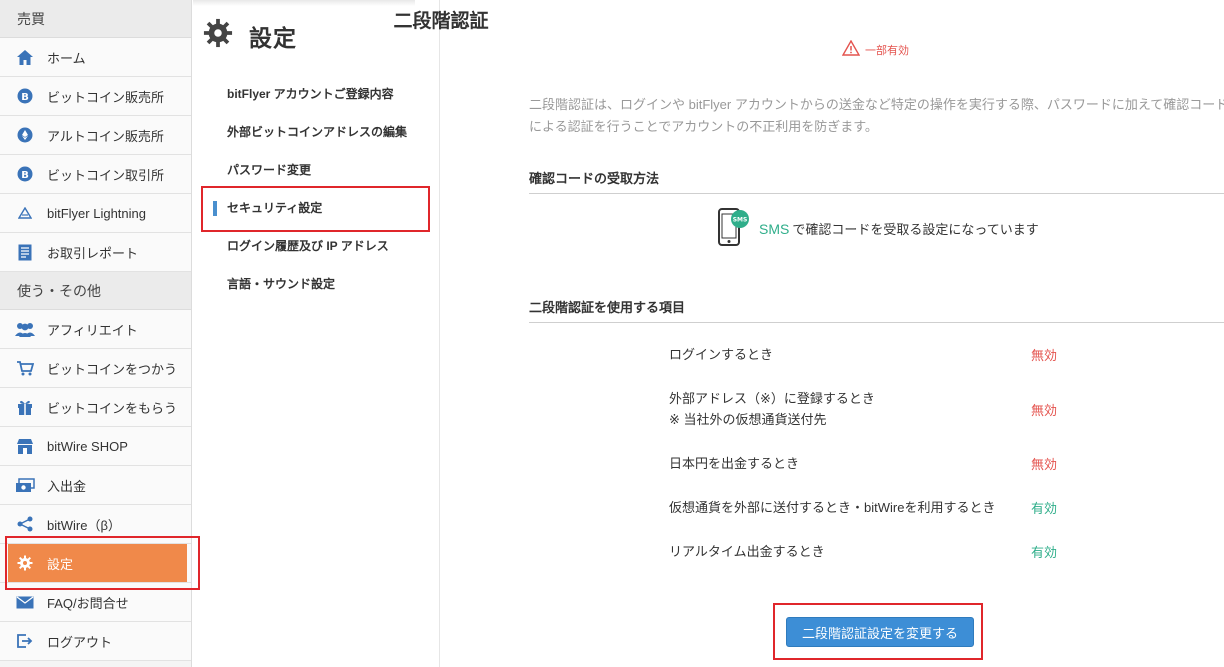 The image size is (1224, 667). I want to click on sidebar-item-label: bitFlyer Lightning, so click(96, 213).